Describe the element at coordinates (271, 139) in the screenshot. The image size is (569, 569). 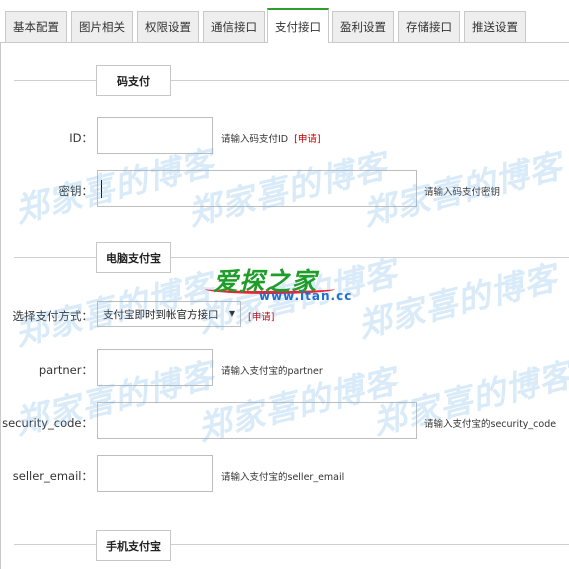
I see `id-hint: 请输入码支付ID [申请]` at that location.